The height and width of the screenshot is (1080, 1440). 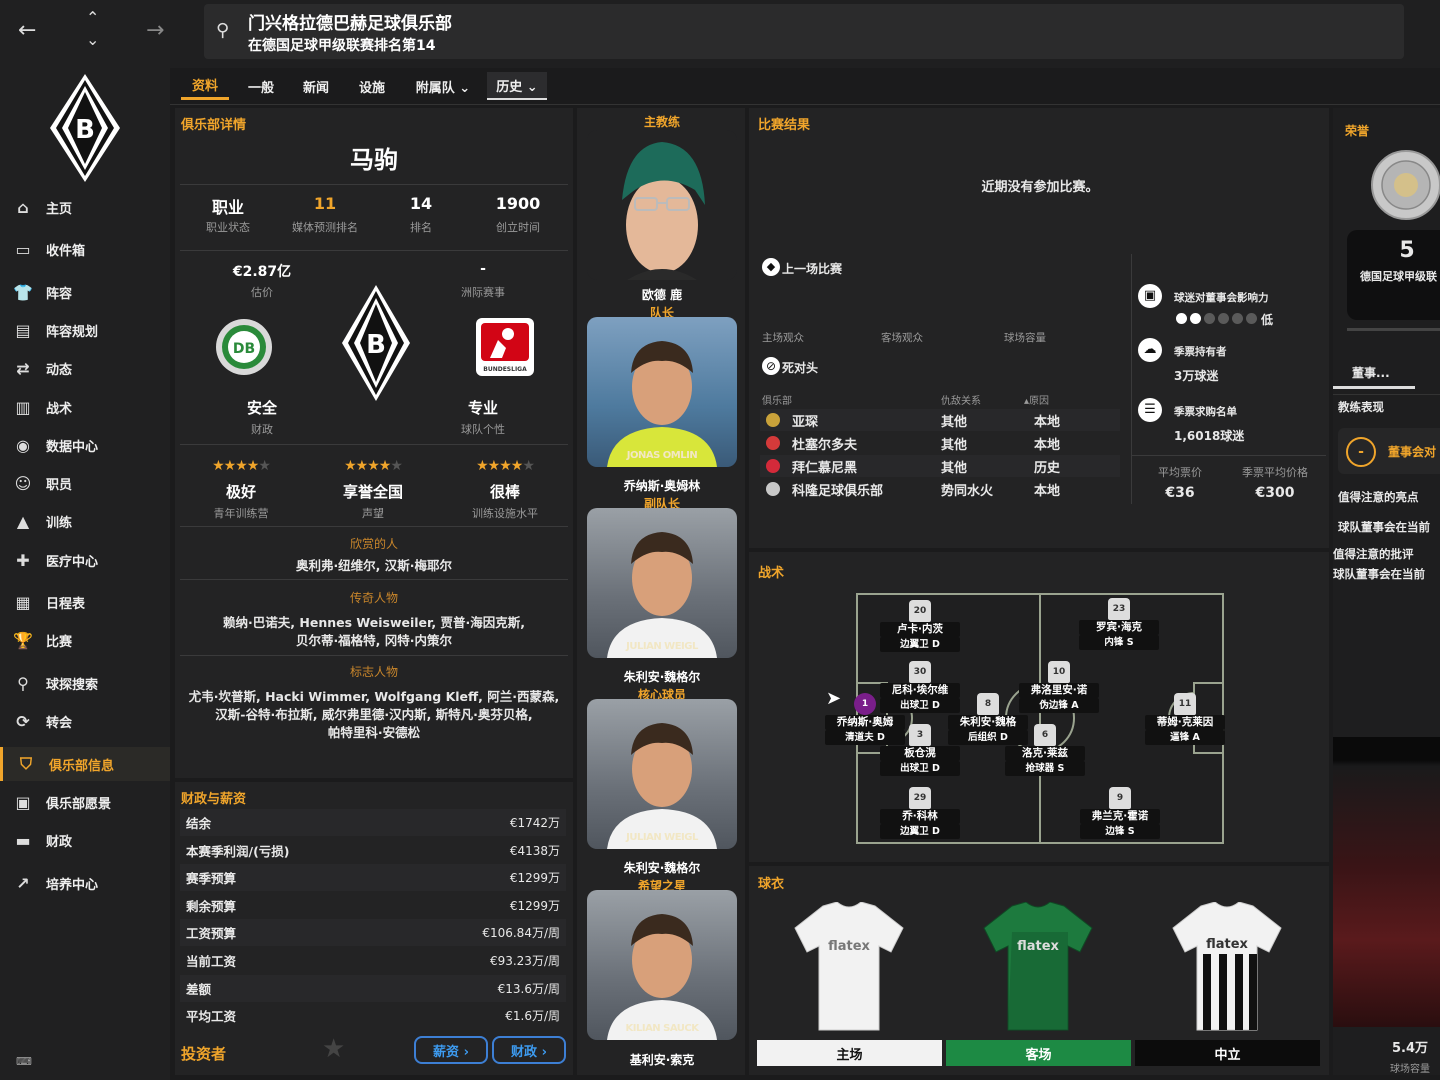 I want to click on tactic-player: 11 蒂姆·克莱因 逼锋 A, so click(x=1185, y=719).